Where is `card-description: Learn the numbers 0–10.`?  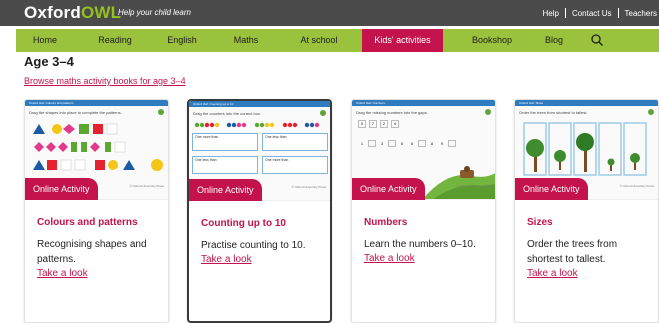 card-description: Learn the numbers 0–10. is located at coordinates (420, 244).